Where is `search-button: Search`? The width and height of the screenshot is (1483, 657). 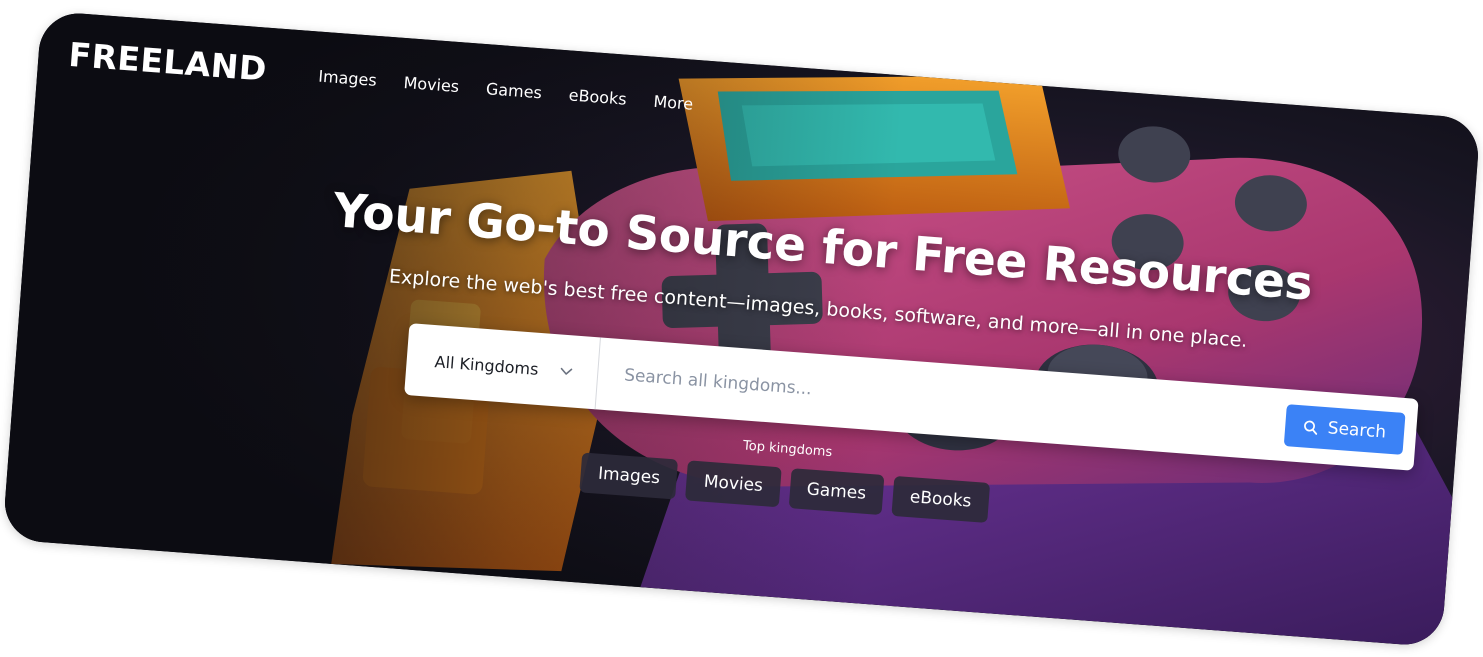
search-button: Search is located at coordinates (1344, 429).